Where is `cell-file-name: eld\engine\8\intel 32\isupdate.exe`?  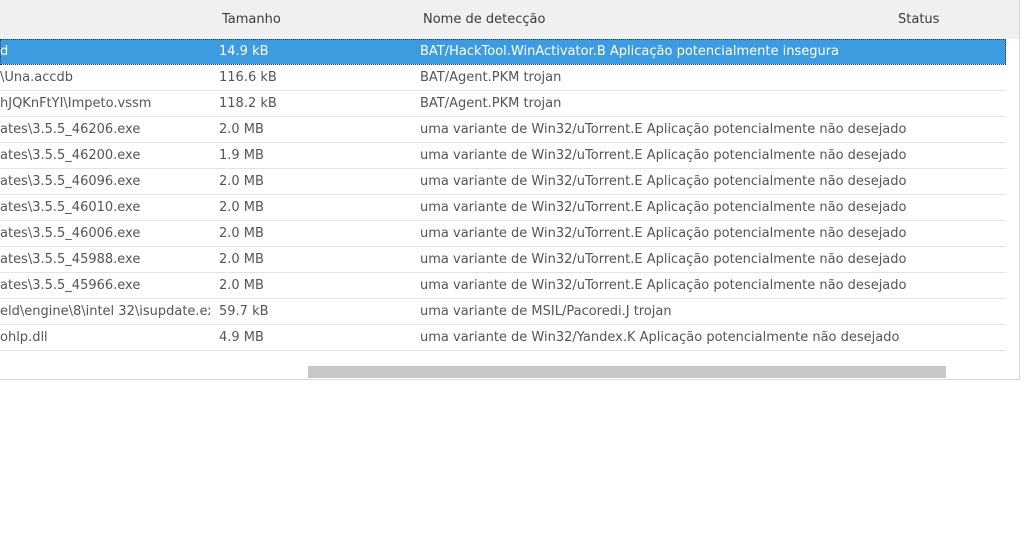 cell-file-name: eld\engine\8\intel 32\isupdate.exe is located at coordinates (105, 311).